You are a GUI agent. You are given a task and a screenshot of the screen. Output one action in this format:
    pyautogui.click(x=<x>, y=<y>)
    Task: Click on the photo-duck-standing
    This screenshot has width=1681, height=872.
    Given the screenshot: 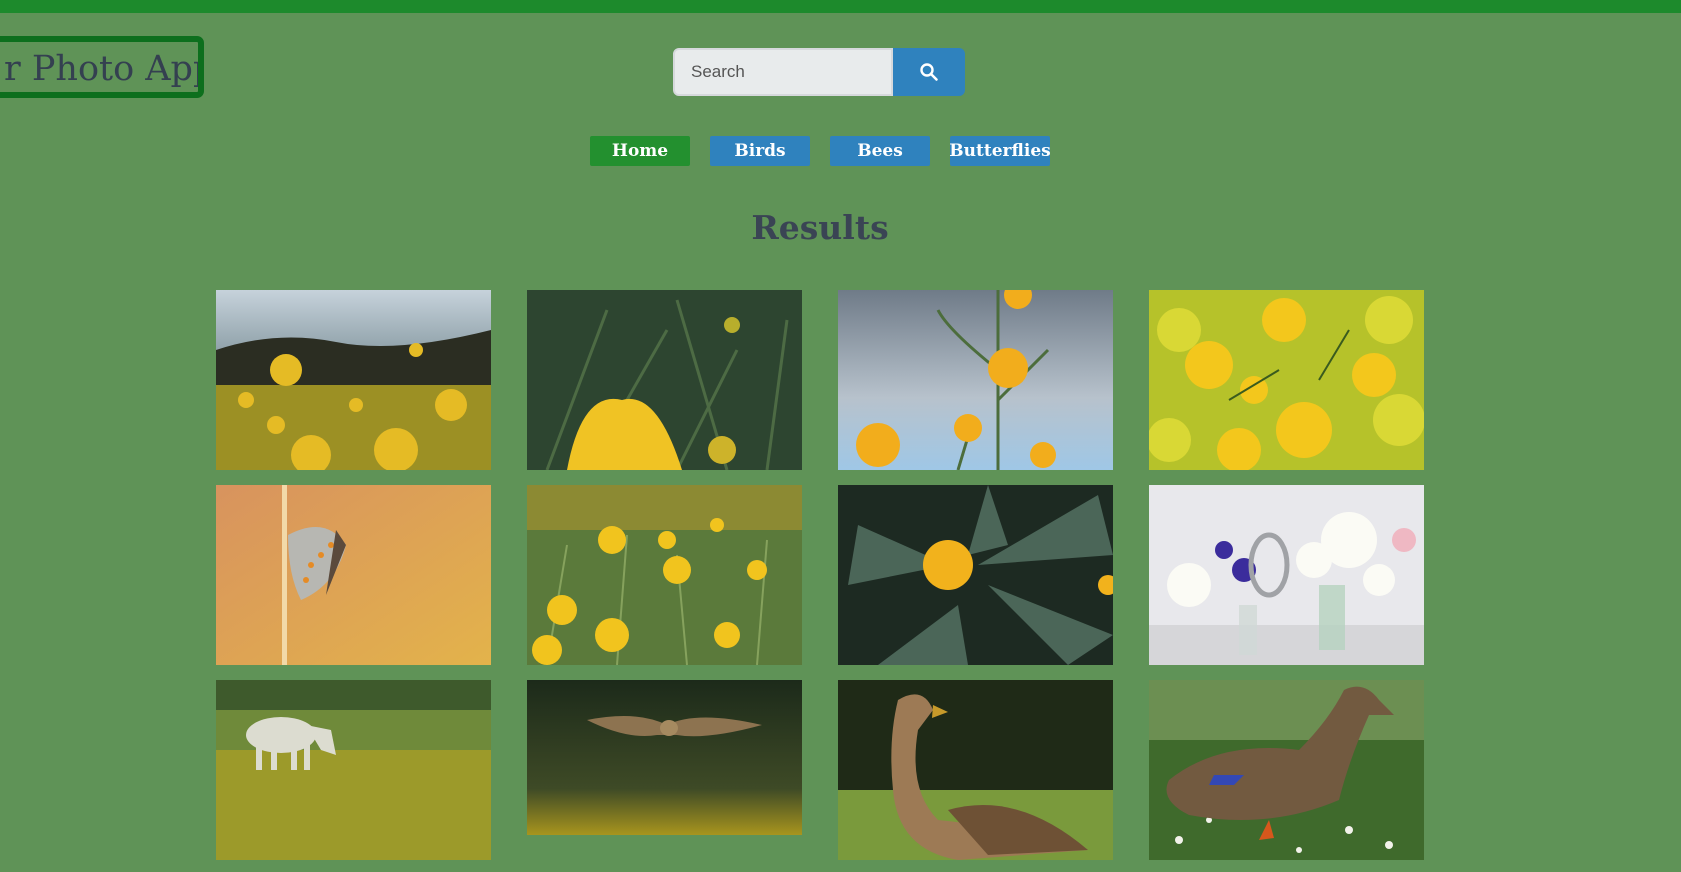 What is the action you would take?
    pyautogui.click(x=975, y=770)
    